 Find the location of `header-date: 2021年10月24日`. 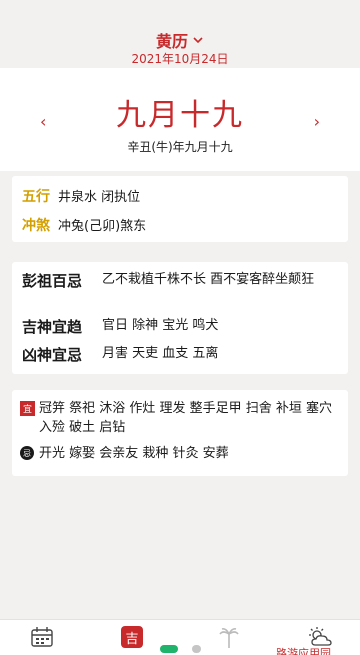

header-date: 2021年10月24日 is located at coordinates (180, 58).